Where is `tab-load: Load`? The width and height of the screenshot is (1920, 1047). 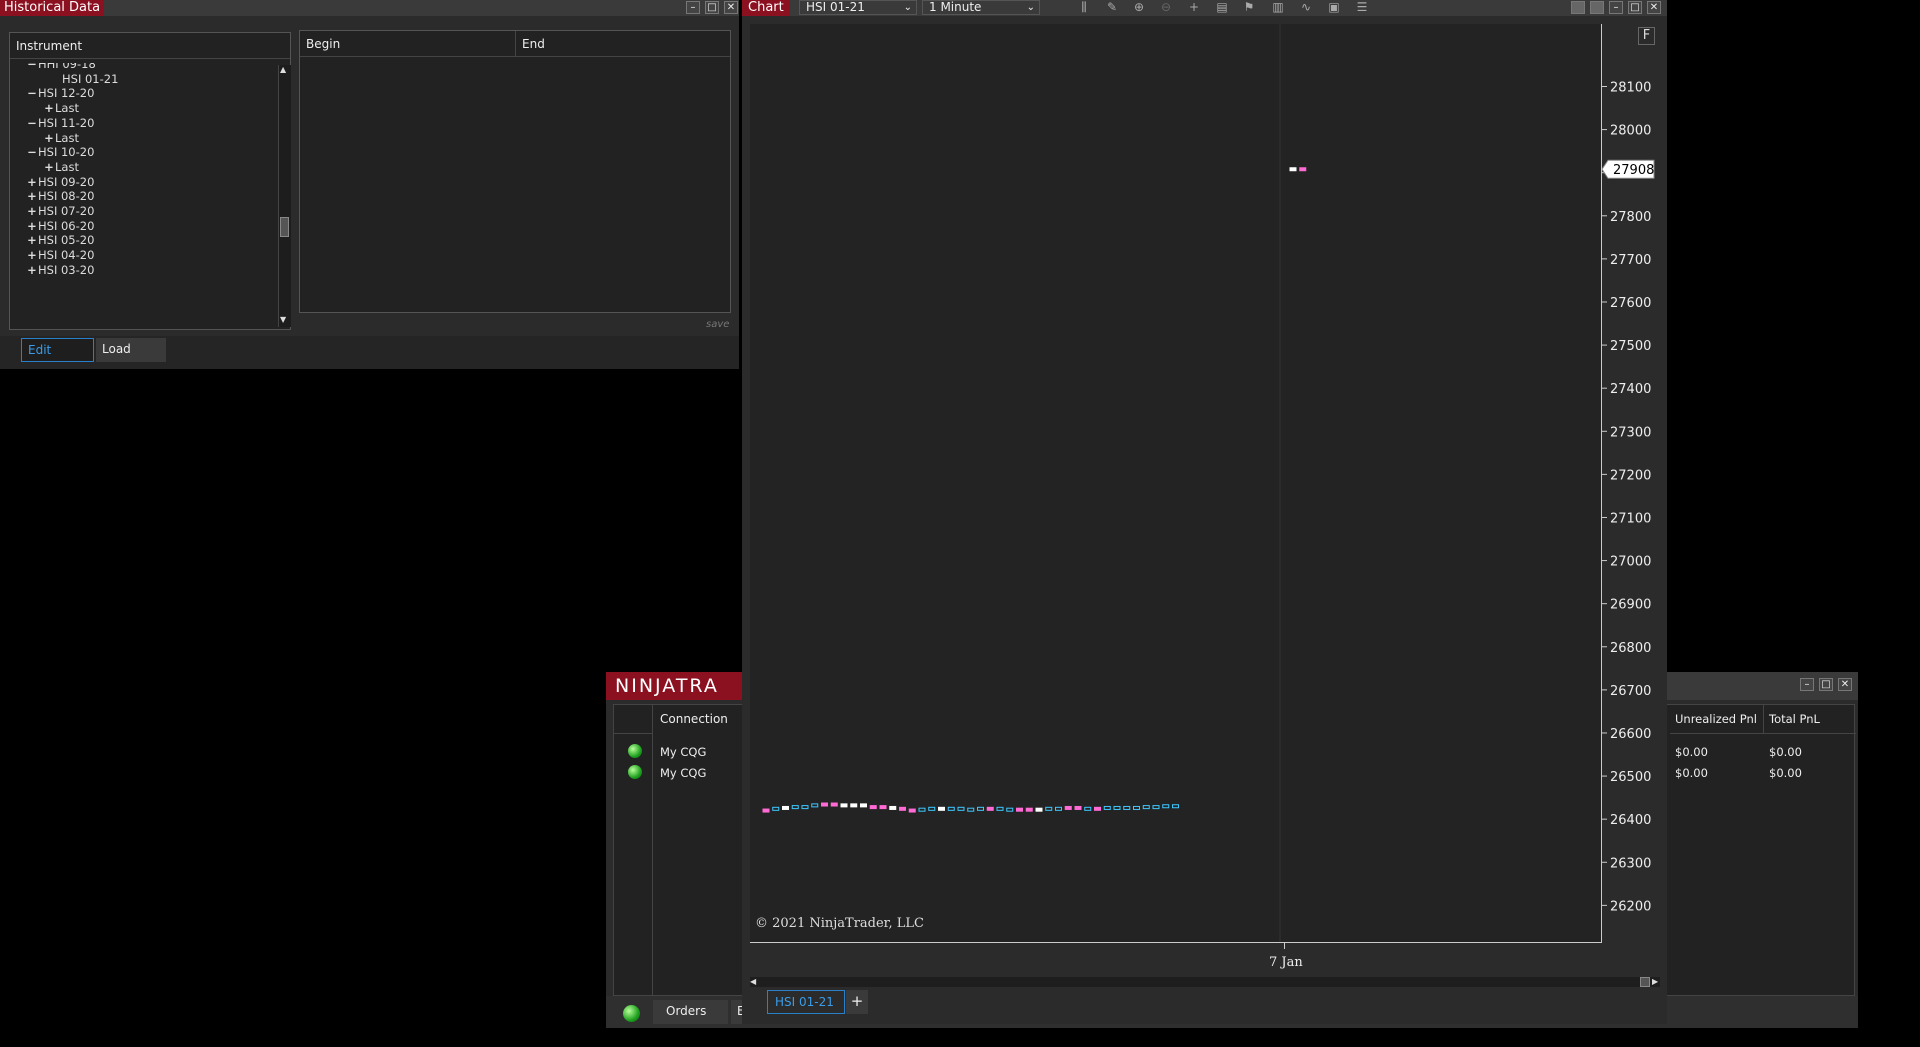
tab-load: Load is located at coordinates (131, 350).